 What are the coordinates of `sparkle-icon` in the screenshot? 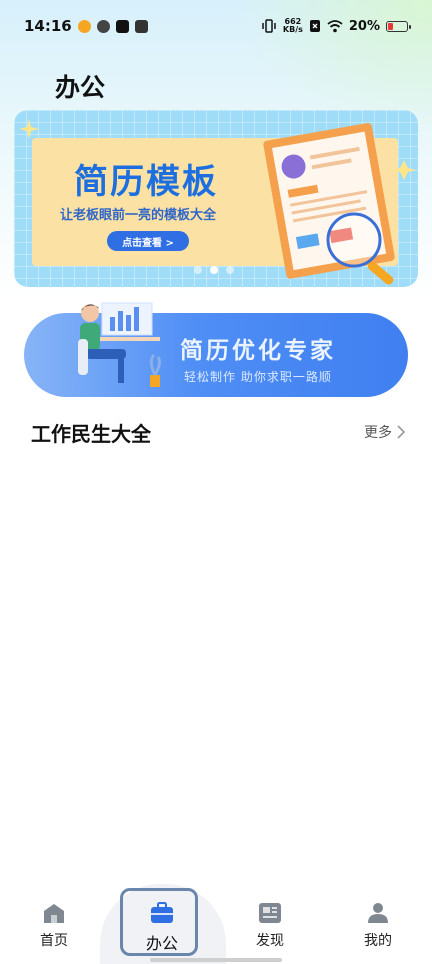 It's located at (29, 129).